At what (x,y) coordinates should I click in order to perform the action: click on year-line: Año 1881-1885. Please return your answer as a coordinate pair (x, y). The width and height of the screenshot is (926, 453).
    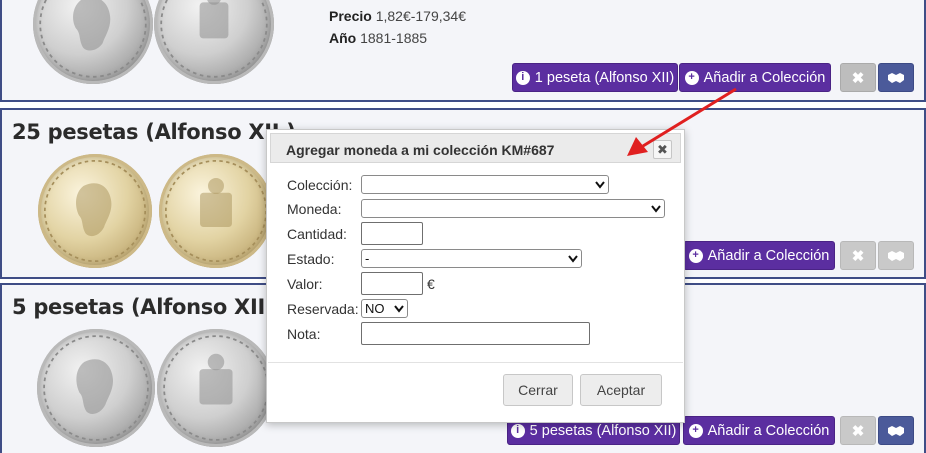
    Looking at the image, I should click on (378, 38).